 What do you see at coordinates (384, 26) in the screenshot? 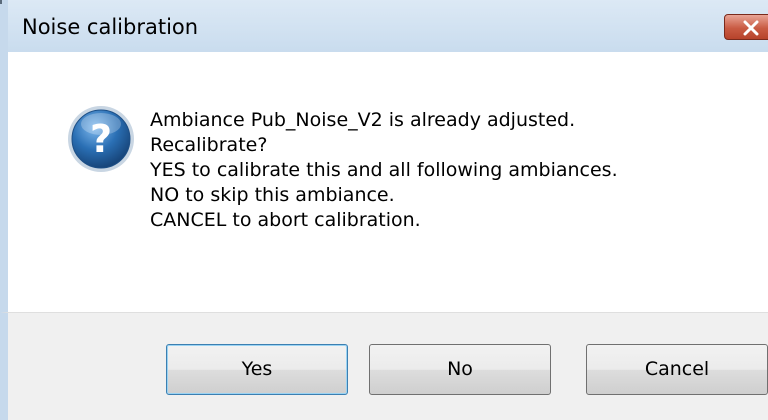
I see `title-bar: Noise calibration` at bounding box center [384, 26].